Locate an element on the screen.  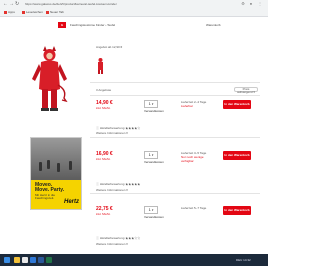
windows-taskbar: DEU 14:32 is located at coordinates (134, 260).